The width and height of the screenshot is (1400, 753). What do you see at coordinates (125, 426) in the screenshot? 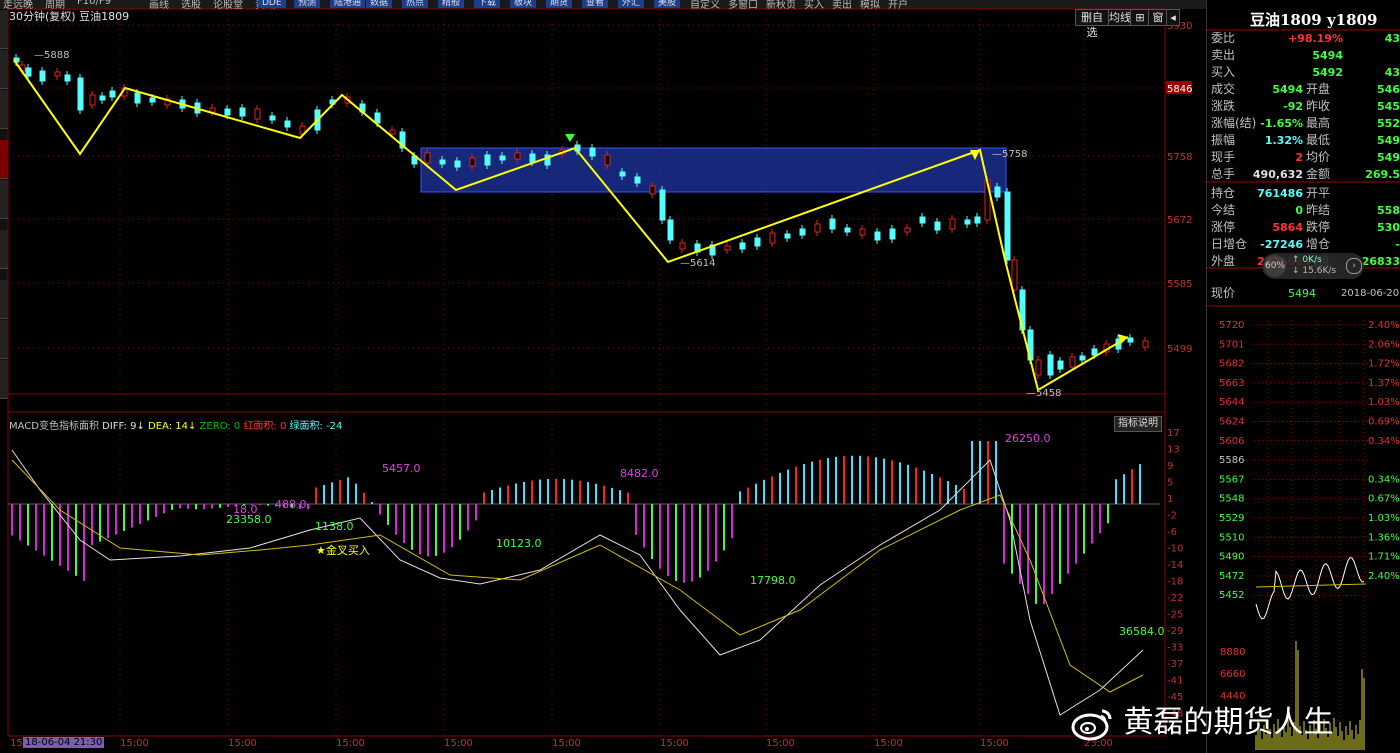
I see `indicator-param-1: DIFF: 9↓` at bounding box center [125, 426].